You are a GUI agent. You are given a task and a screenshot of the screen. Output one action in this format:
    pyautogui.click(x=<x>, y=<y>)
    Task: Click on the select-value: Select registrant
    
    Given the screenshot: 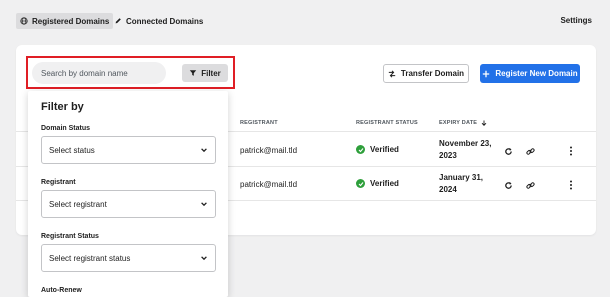 What is the action you would take?
    pyautogui.click(x=78, y=204)
    